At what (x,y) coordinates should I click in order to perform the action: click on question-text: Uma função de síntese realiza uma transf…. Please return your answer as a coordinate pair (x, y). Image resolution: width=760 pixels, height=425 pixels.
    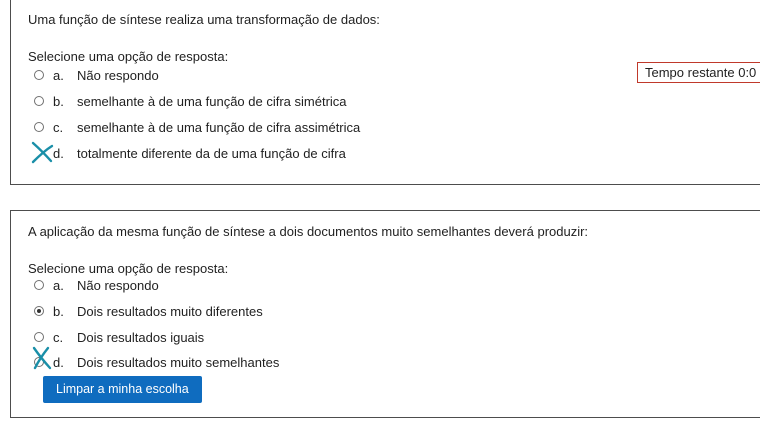
    Looking at the image, I should click on (204, 19).